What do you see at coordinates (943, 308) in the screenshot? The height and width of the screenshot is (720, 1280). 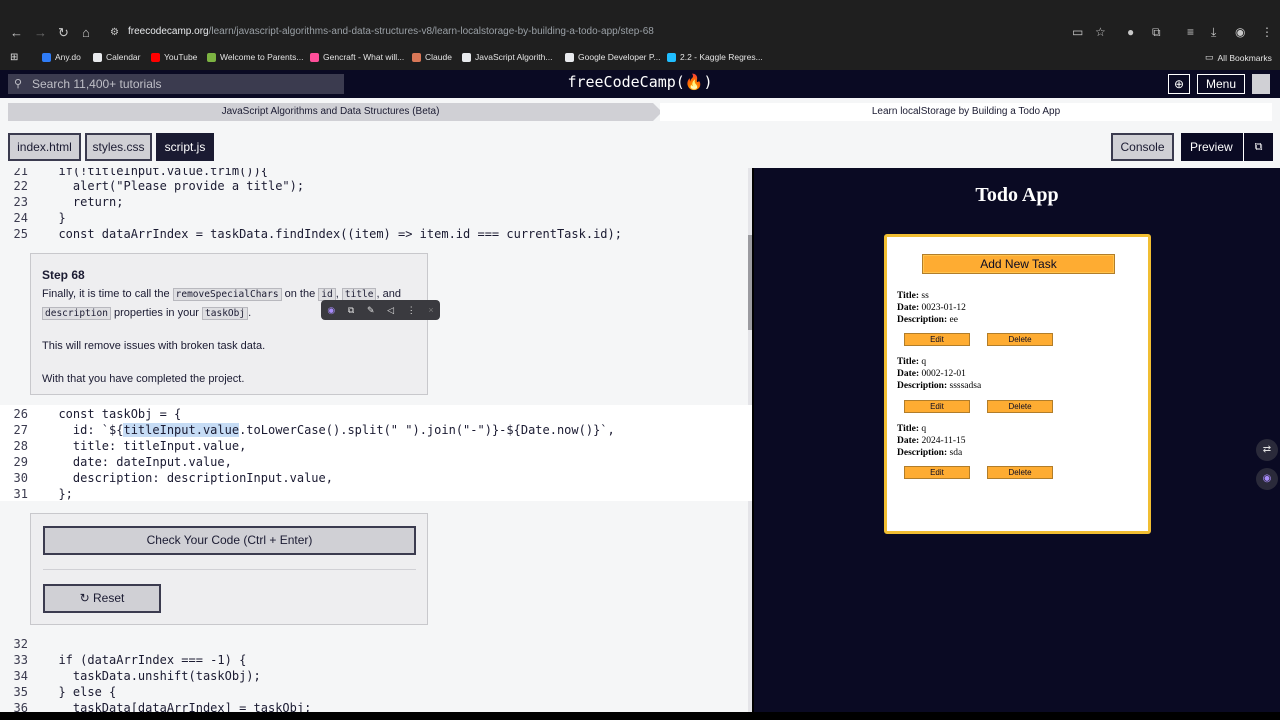 I see `task-date: 0023-01-12` at bounding box center [943, 308].